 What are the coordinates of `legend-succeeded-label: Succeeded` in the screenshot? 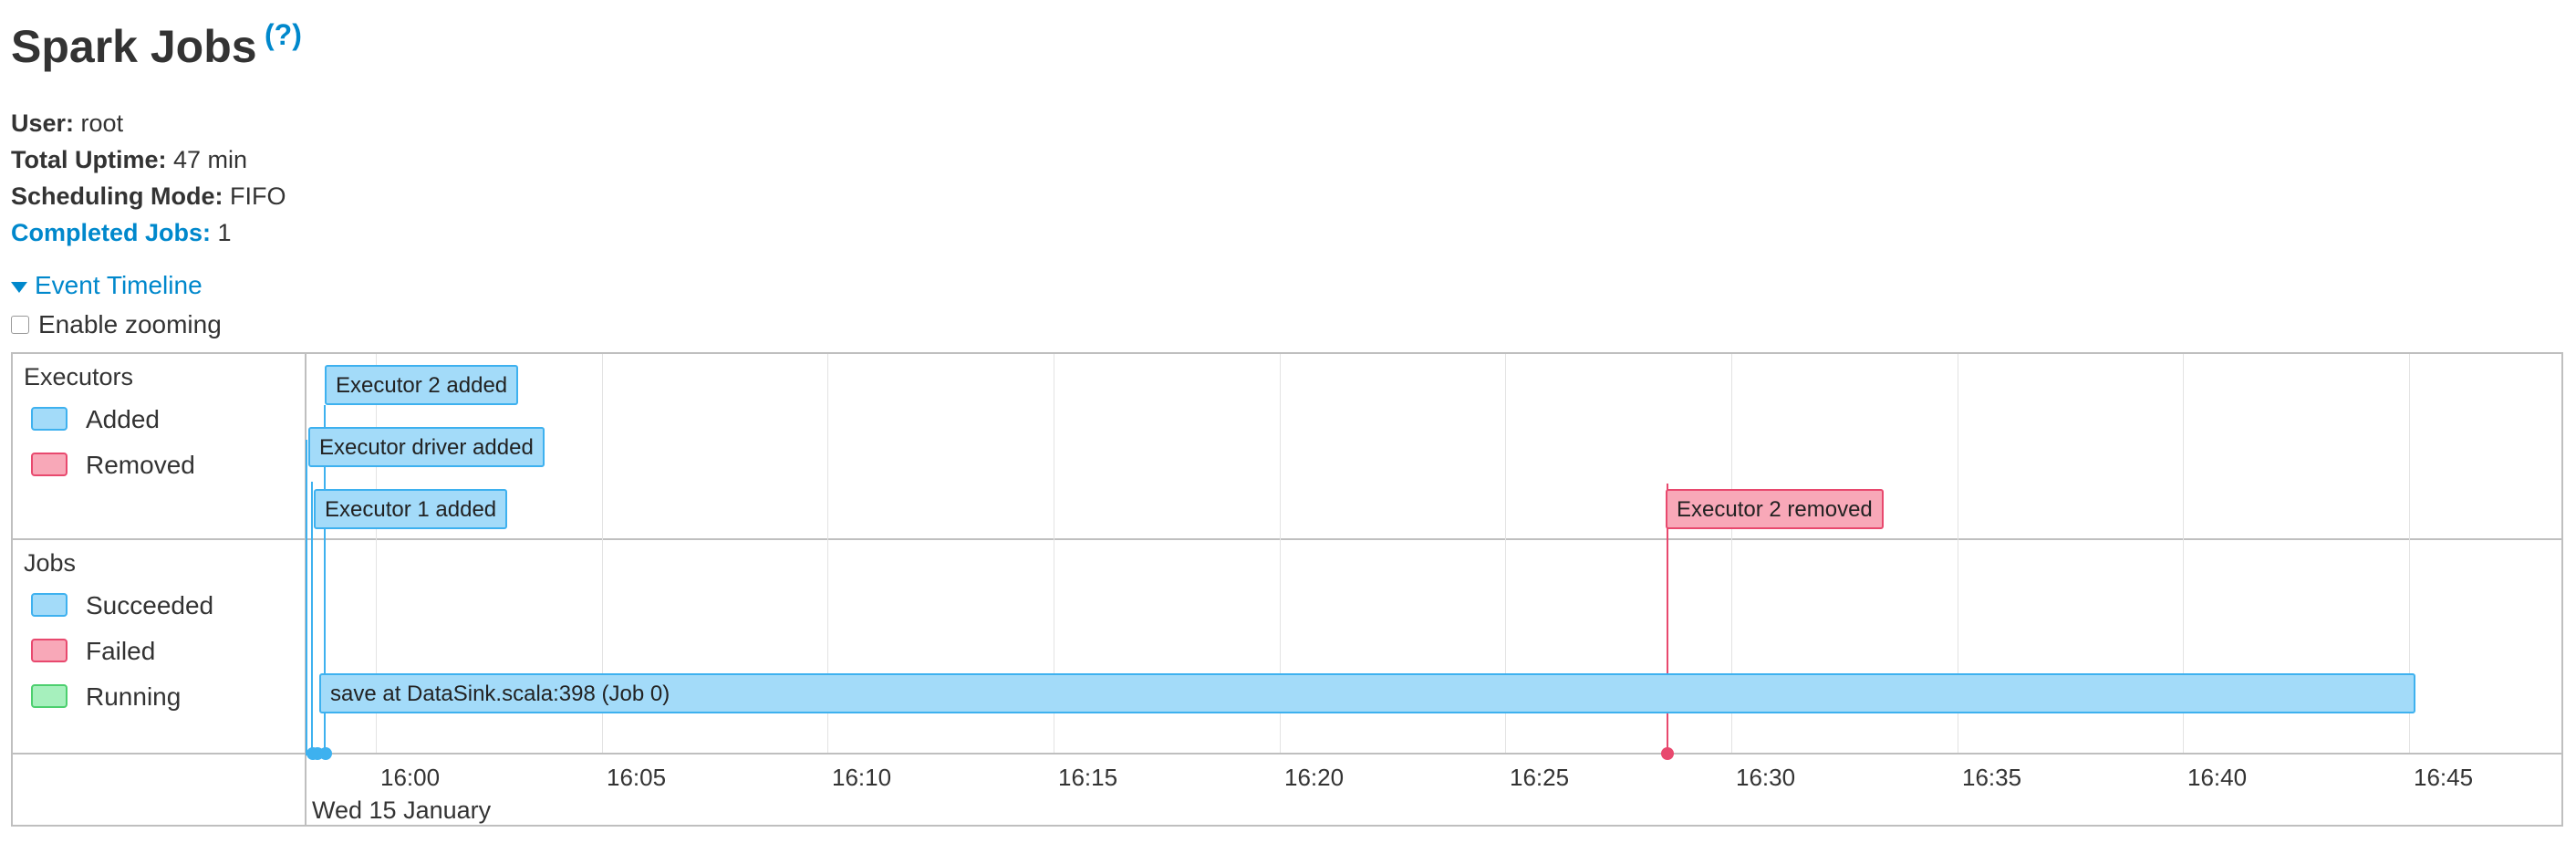 It's located at (150, 605).